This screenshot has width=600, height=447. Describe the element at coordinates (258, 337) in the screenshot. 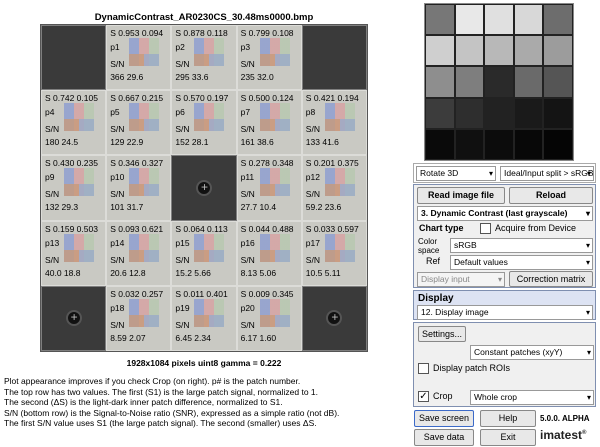

I see `sn-values: 6.17 1.60` at that location.